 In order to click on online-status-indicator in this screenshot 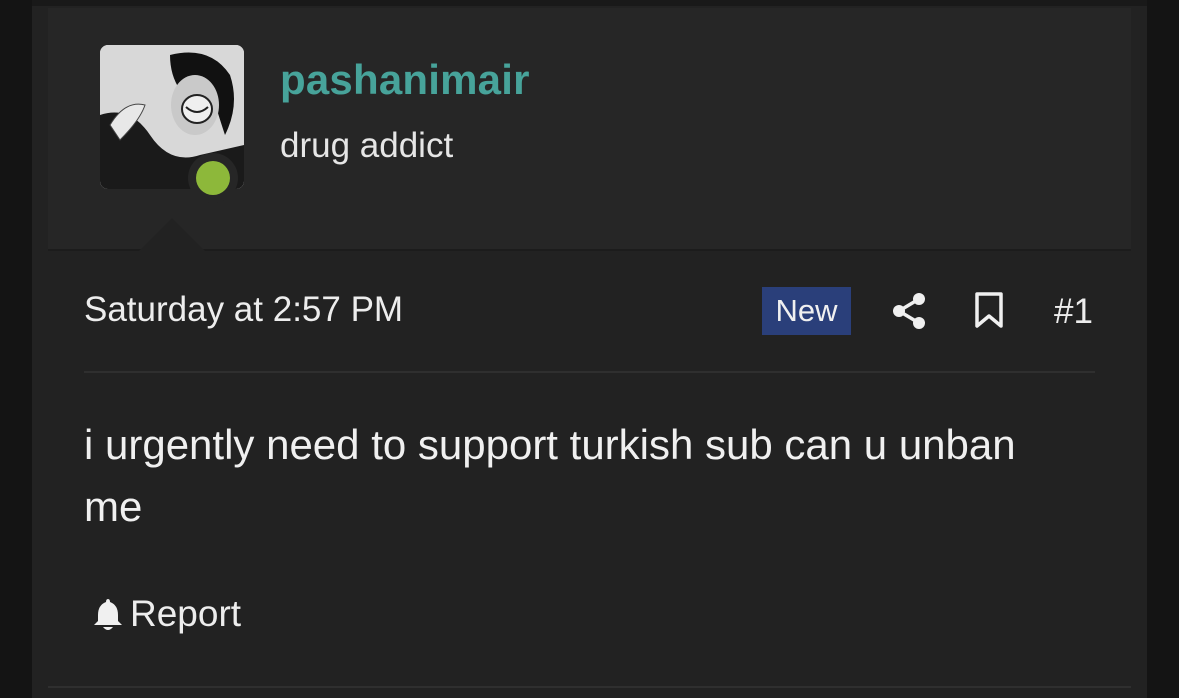, I will do `click(213, 178)`.